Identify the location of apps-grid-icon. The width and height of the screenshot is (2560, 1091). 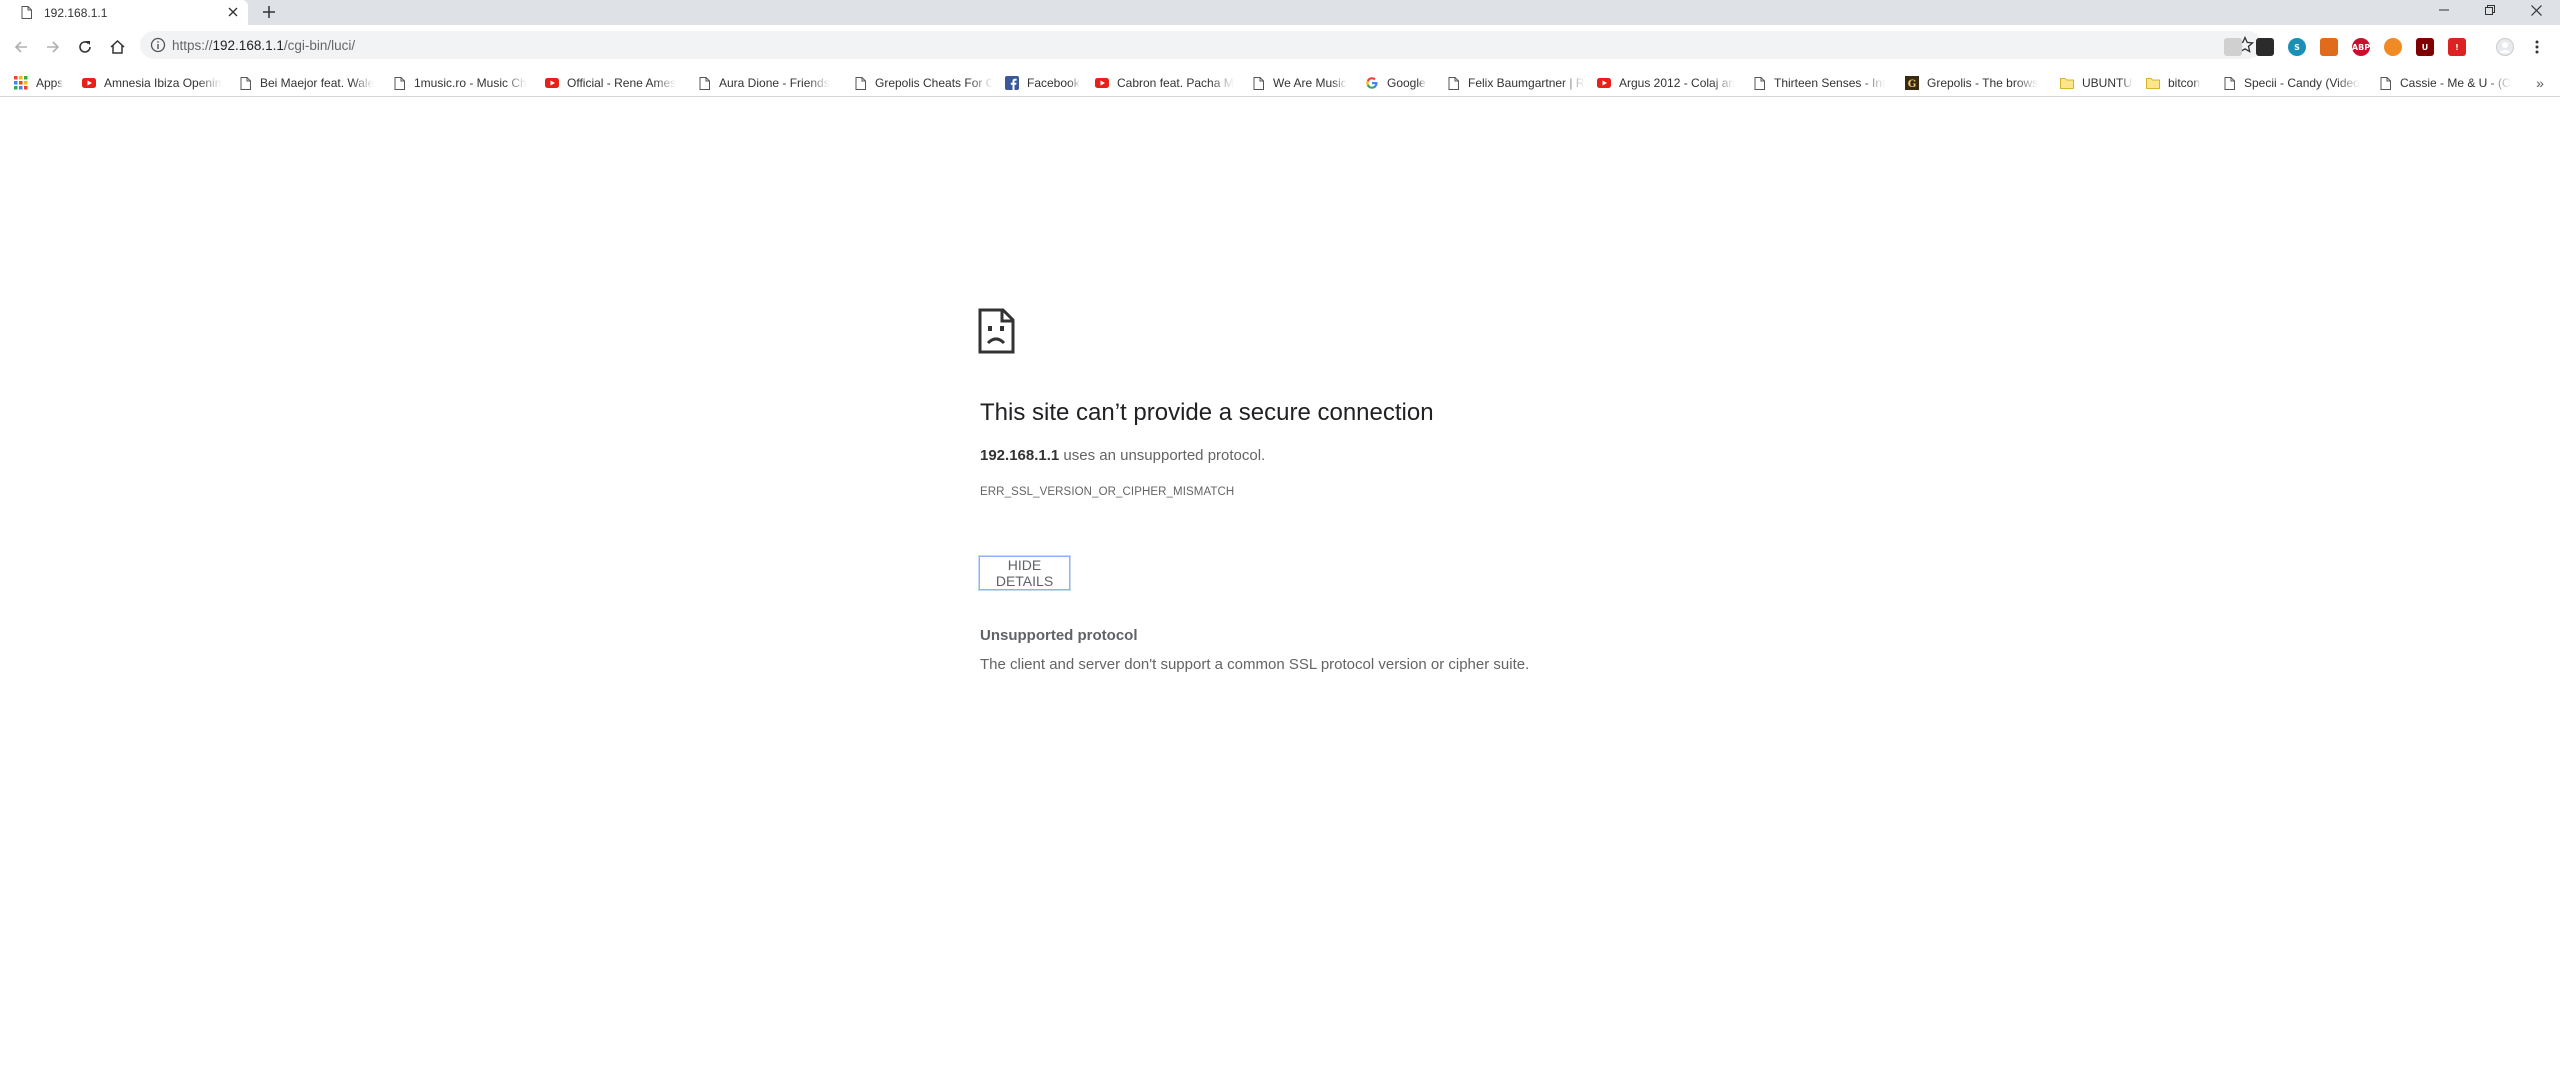
(21, 83).